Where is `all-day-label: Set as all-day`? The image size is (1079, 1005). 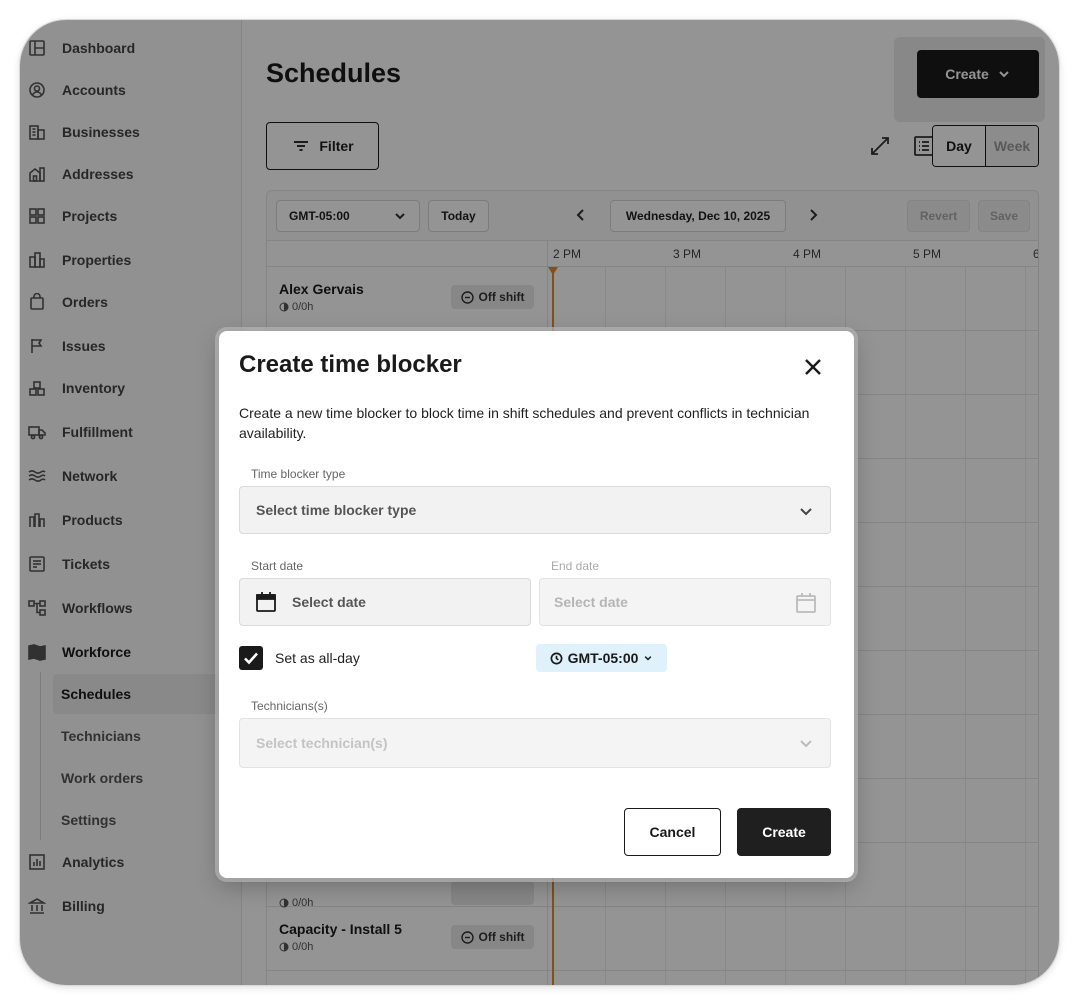 all-day-label: Set as all-day is located at coordinates (317, 658).